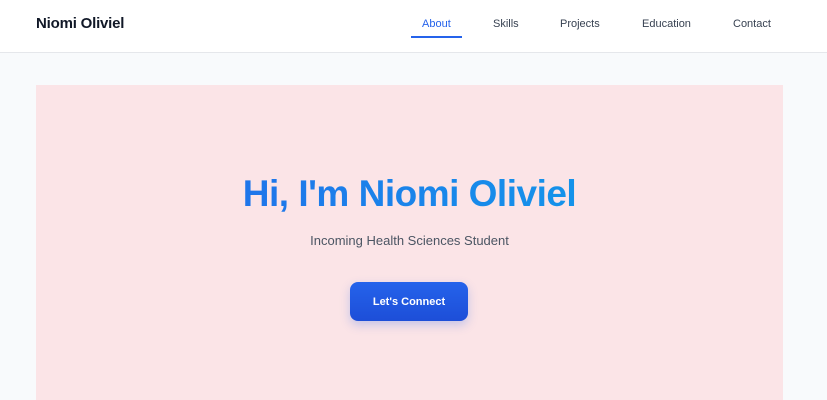 This screenshot has width=827, height=400. What do you see at coordinates (752, 24) in the screenshot?
I see `nav-link-contact: Contact` at bounding box center [752, 24].